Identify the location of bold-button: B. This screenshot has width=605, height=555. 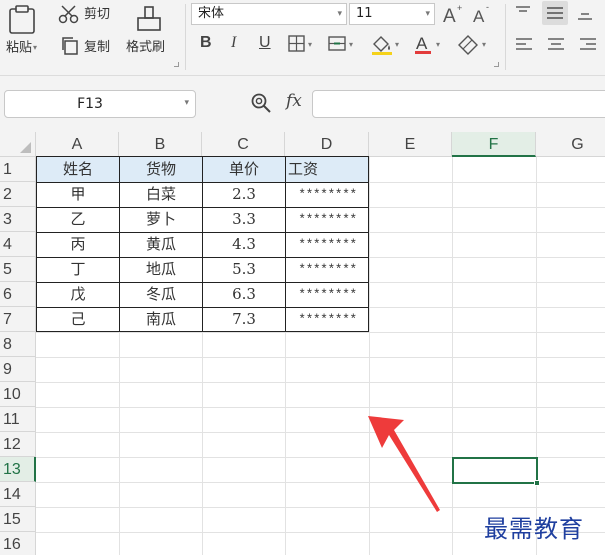
(206, 43).